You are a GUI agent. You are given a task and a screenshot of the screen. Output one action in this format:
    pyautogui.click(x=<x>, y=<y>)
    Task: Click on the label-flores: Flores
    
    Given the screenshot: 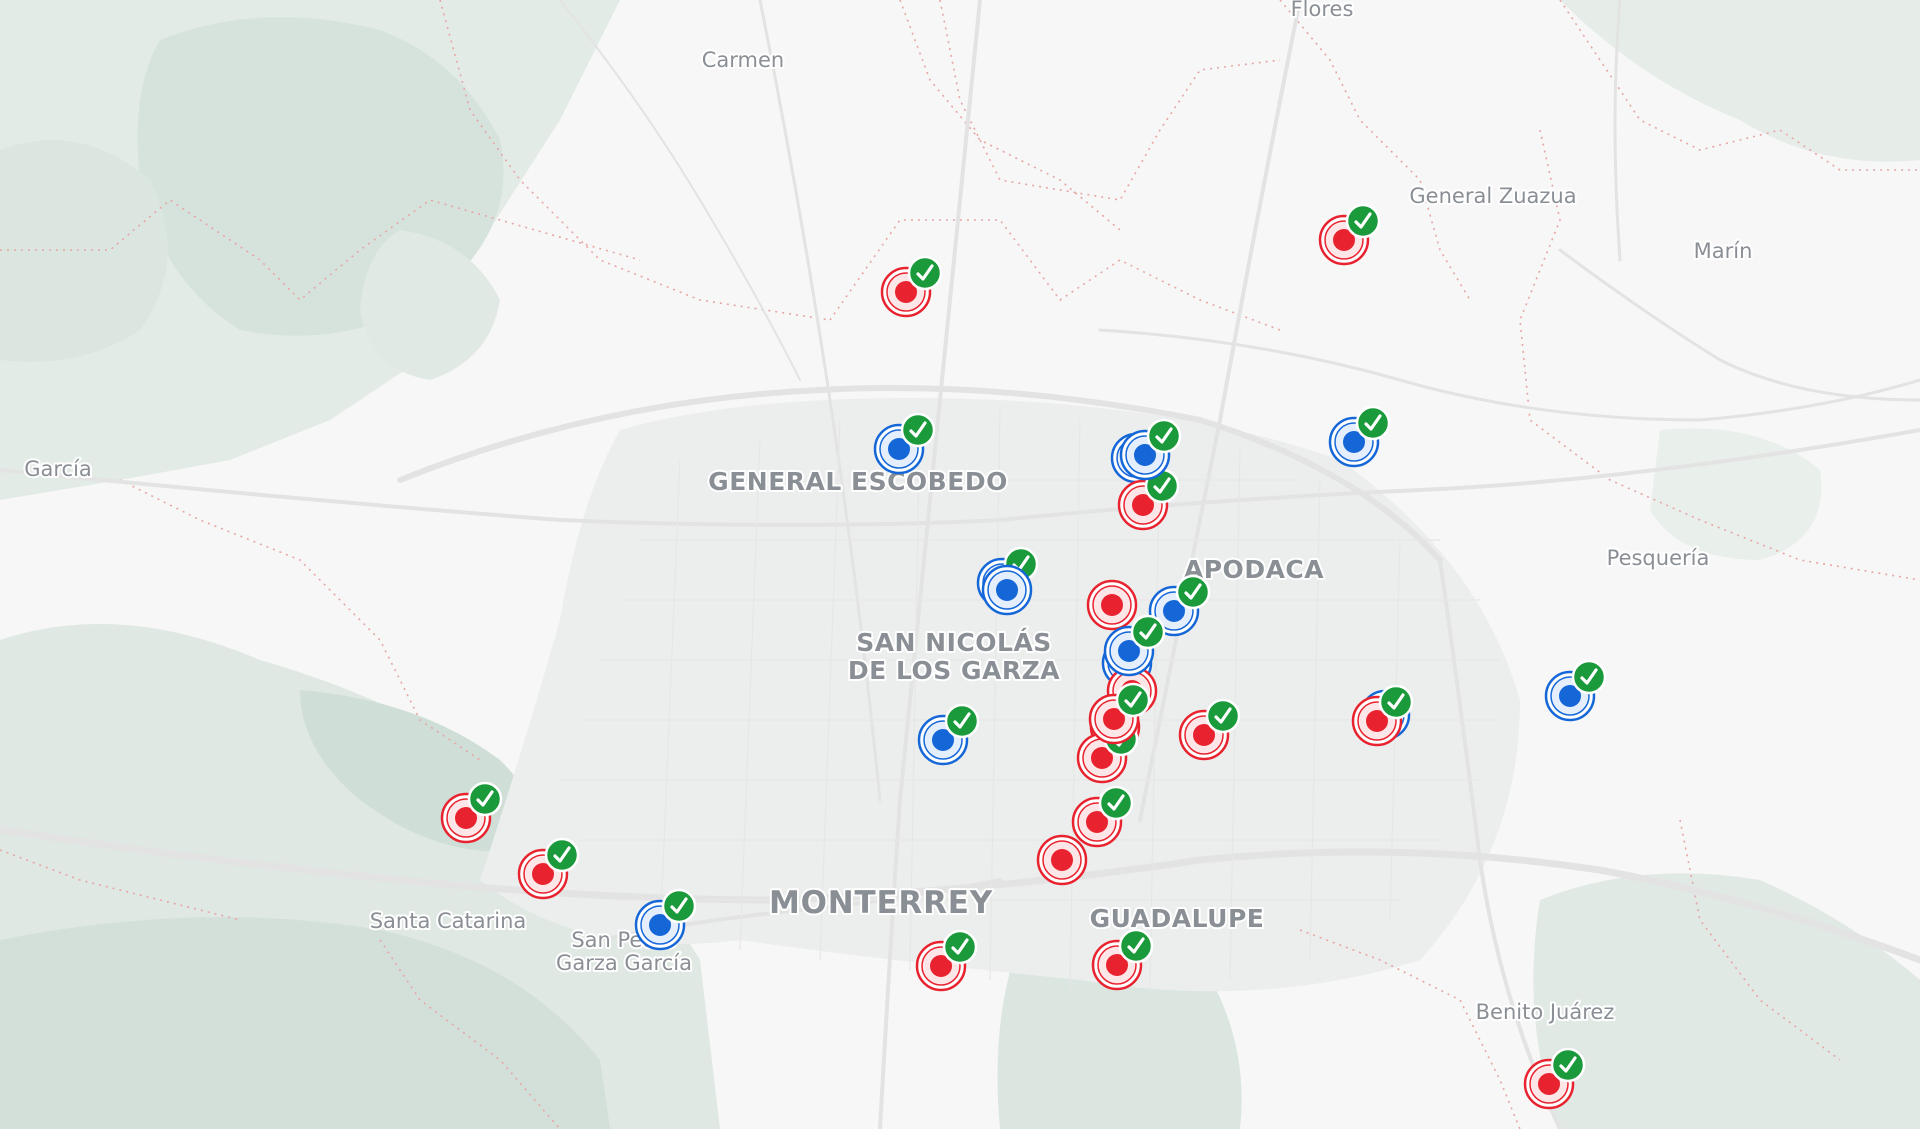 What is the action you would take?
    pyautogui.click(x=1322, y=10)
    